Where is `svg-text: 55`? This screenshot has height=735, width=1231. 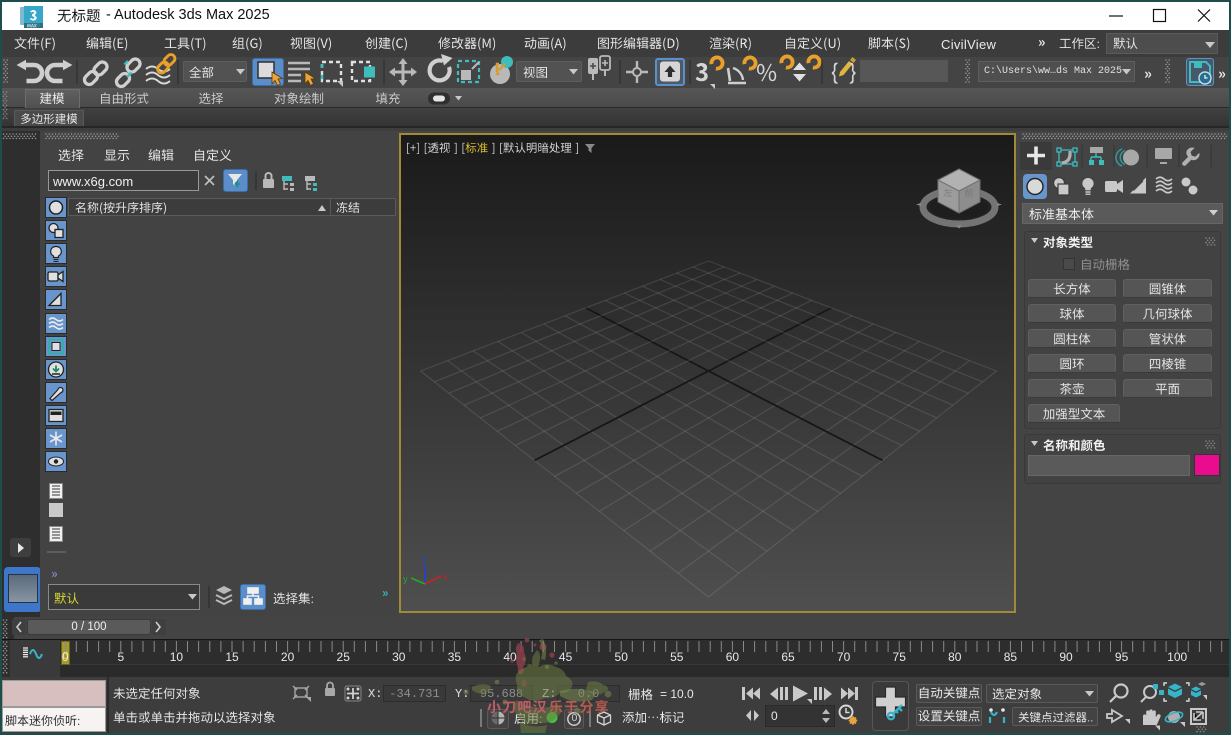 svg-text: 55 is located at coordinates (677, 657).